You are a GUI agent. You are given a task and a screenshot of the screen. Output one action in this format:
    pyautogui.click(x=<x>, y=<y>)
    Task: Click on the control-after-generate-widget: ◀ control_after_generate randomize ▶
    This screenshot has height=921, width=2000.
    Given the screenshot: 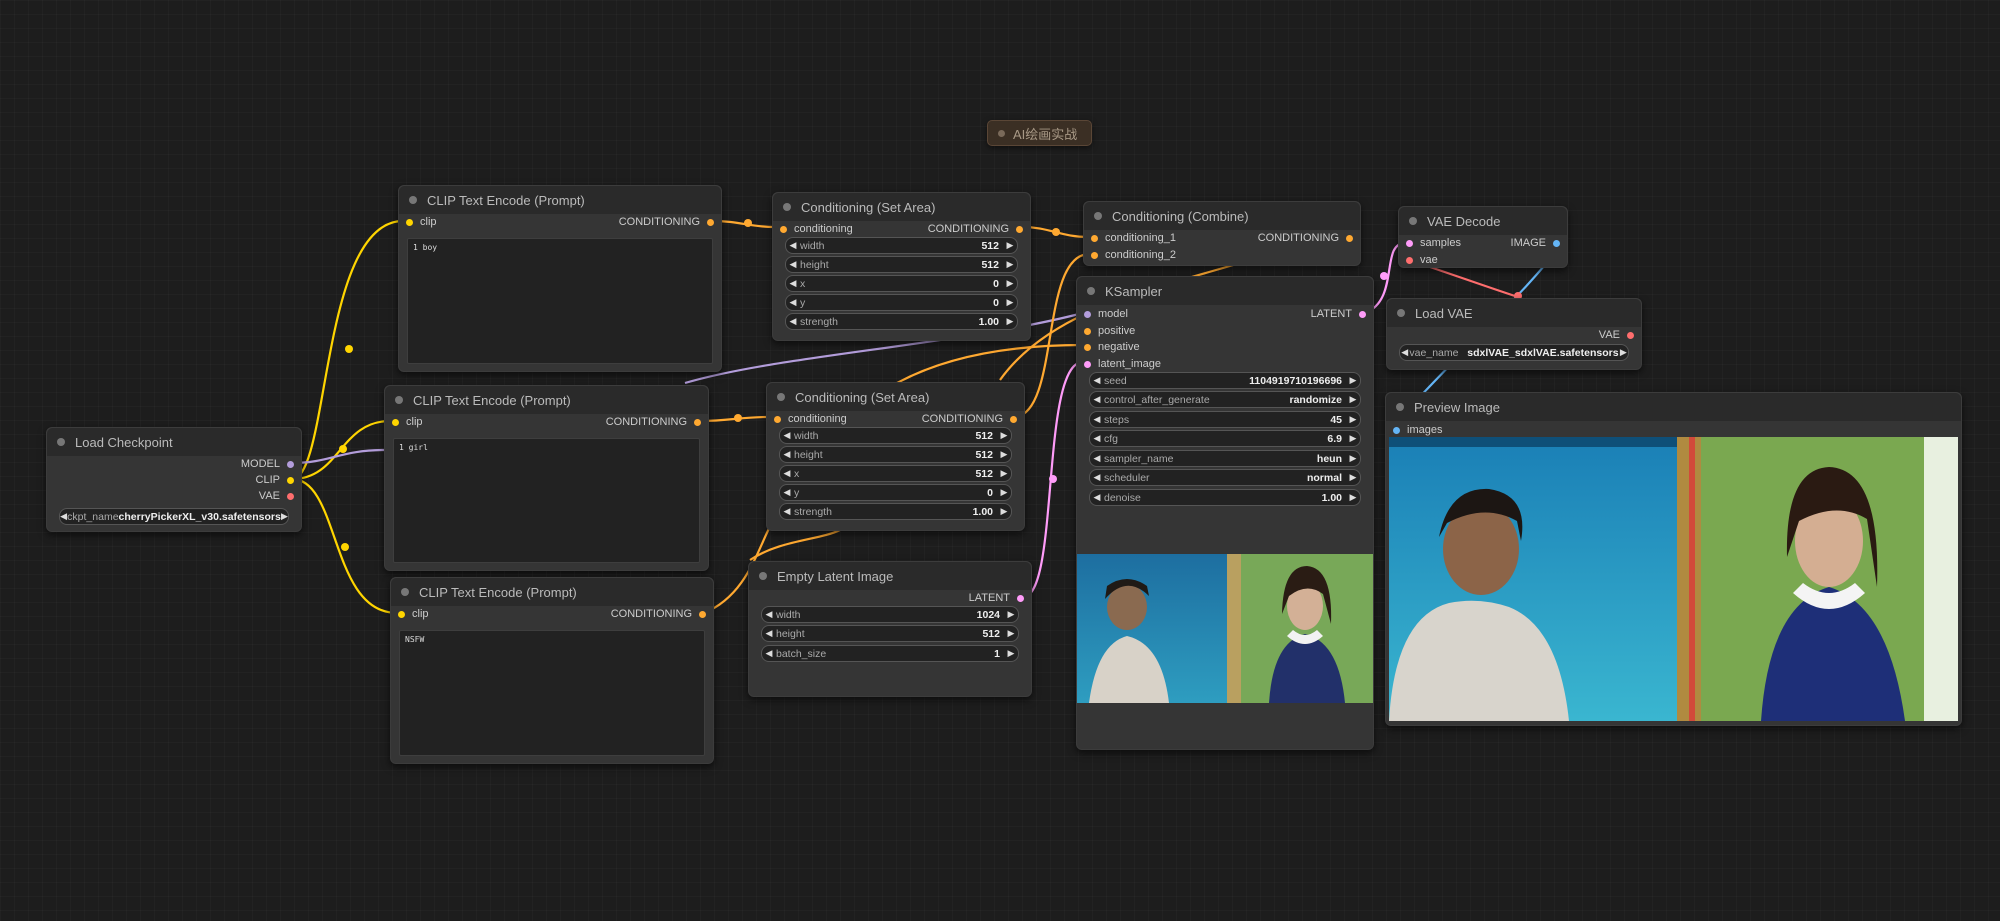 What is the action you would take?
    pyautogui.click(x=1225, y=399)
    